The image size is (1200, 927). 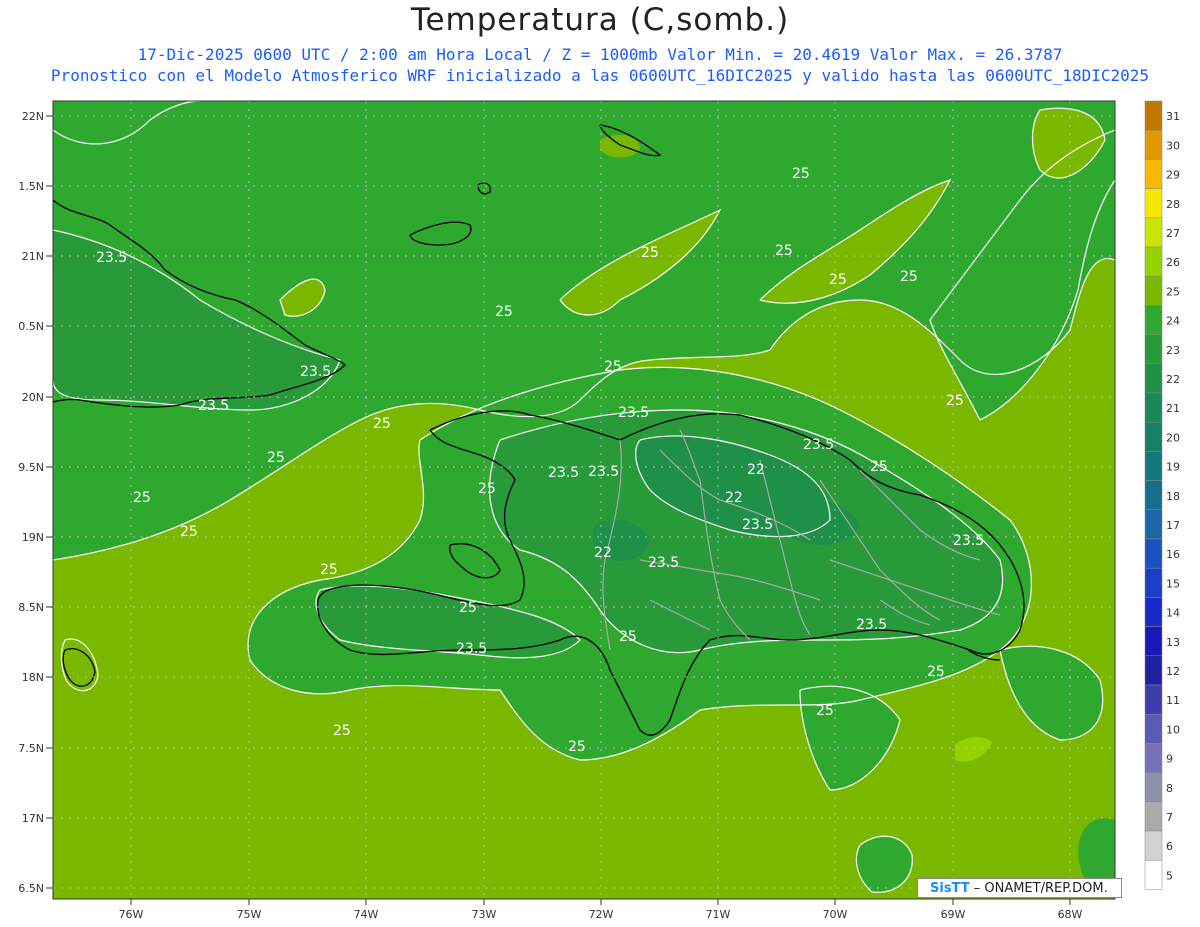 What do you see at coordinates (33, 256) in the screenshot?
I see `lat-label: 21N` at bounding box center [33, 256].